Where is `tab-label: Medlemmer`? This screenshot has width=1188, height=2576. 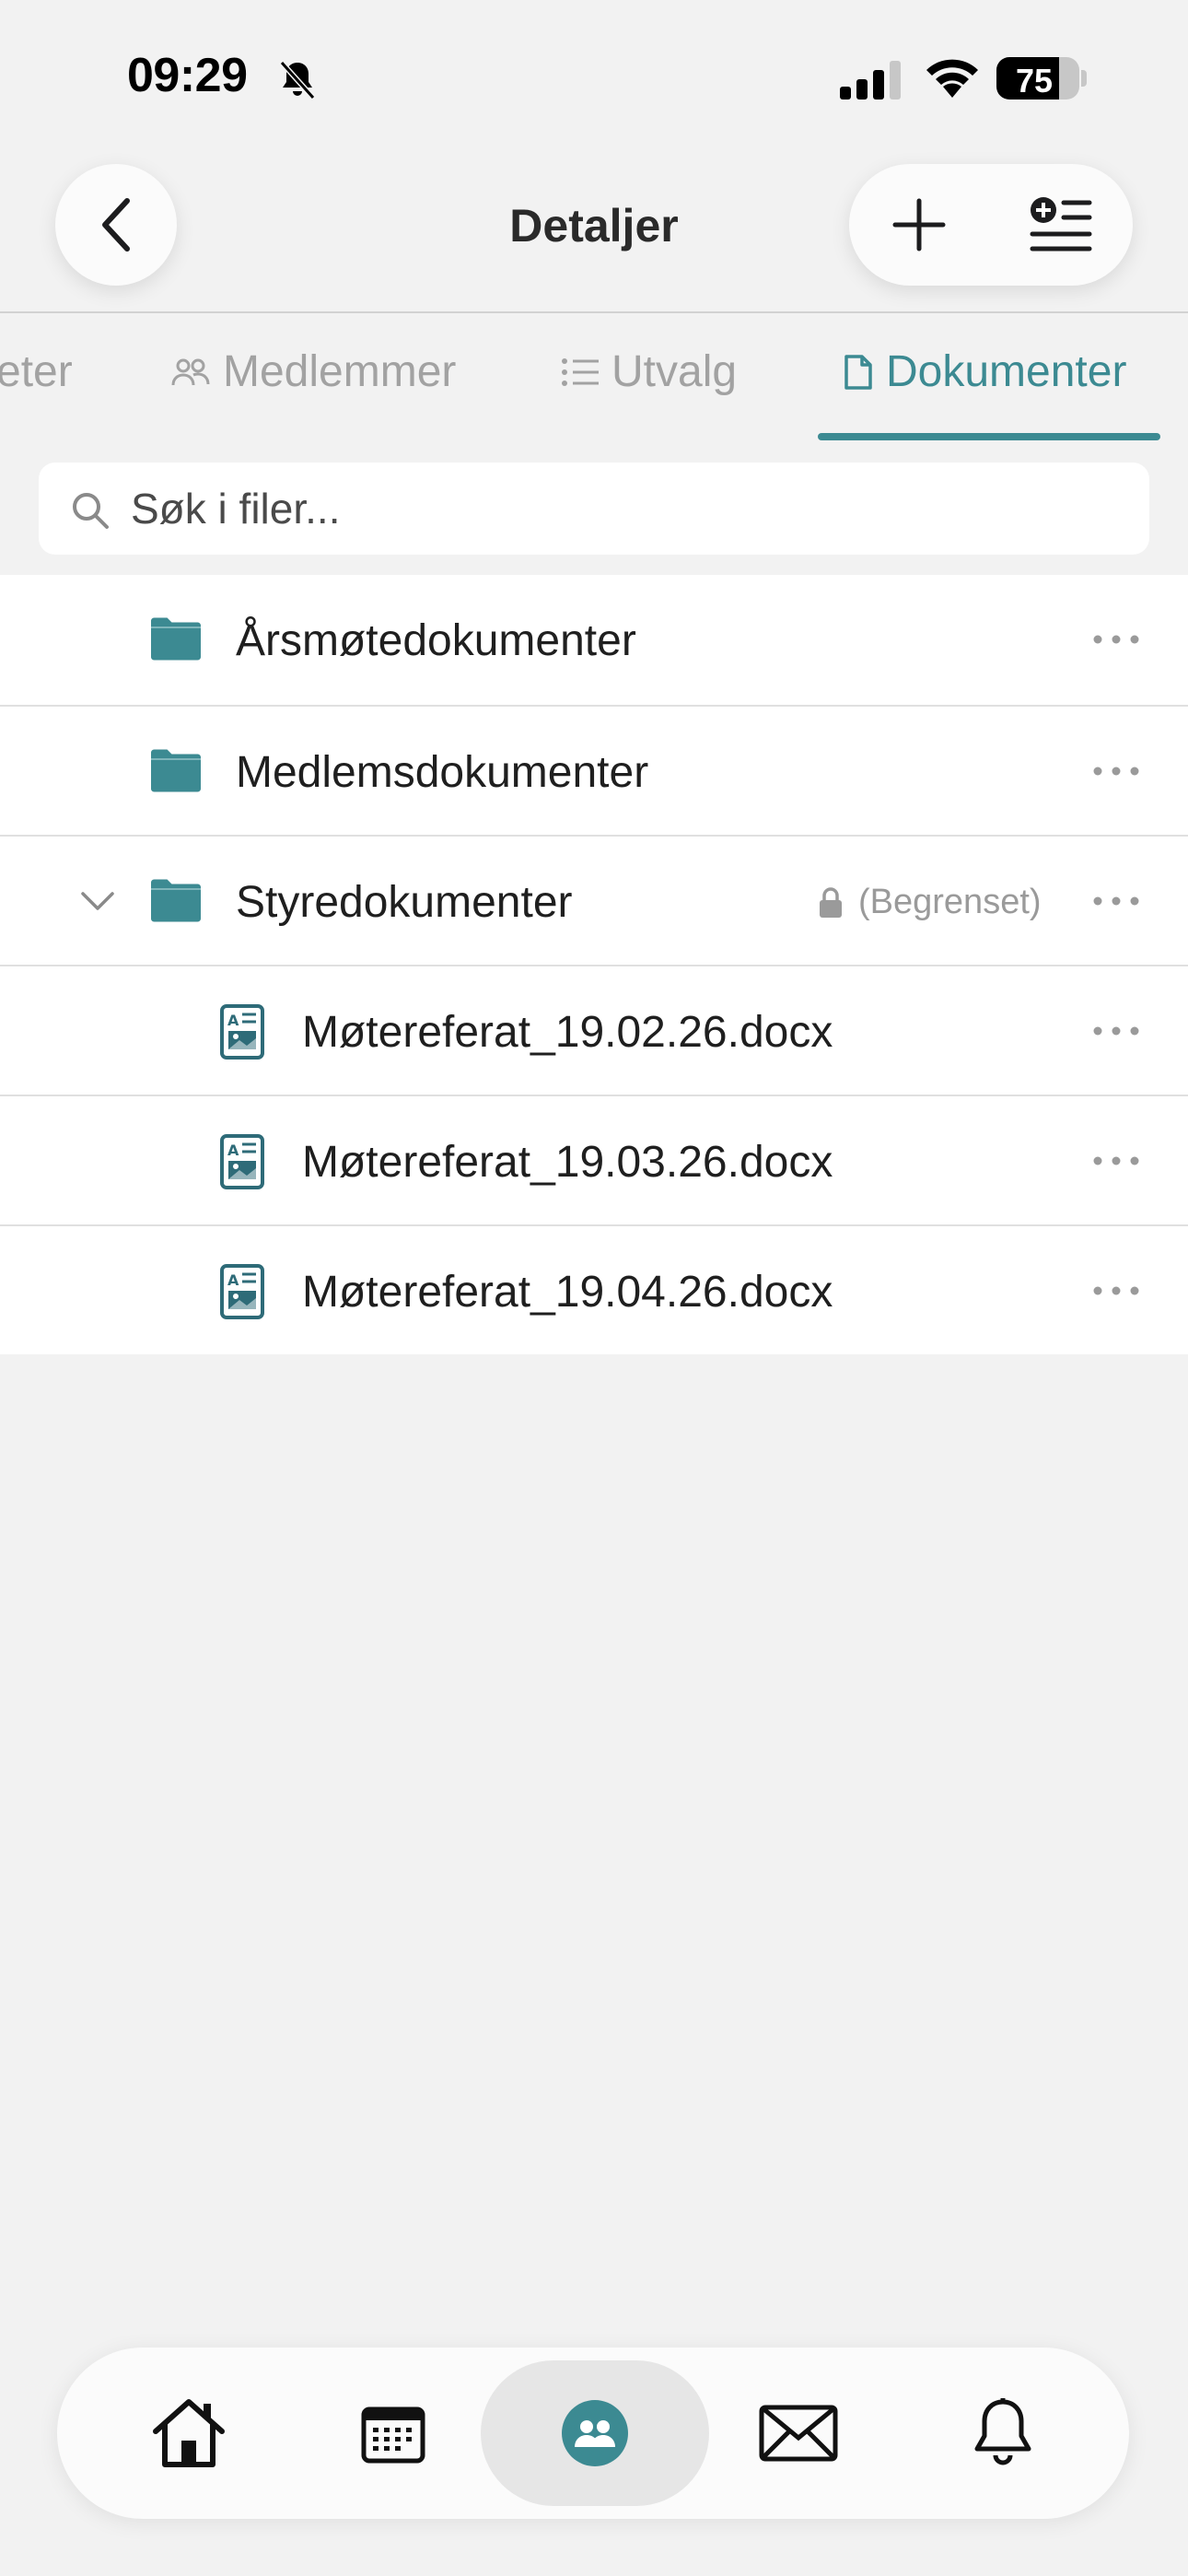 tab-label: Medlemmer is located at coordinates (340, 371).